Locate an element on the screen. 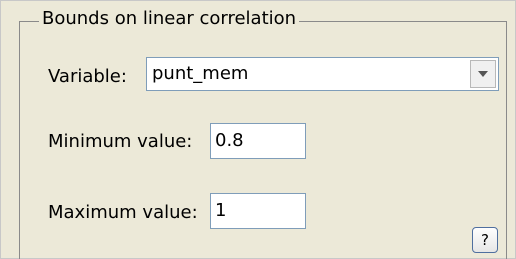  variable-dropdown: punt_mem is located at coordinates (322, 74).